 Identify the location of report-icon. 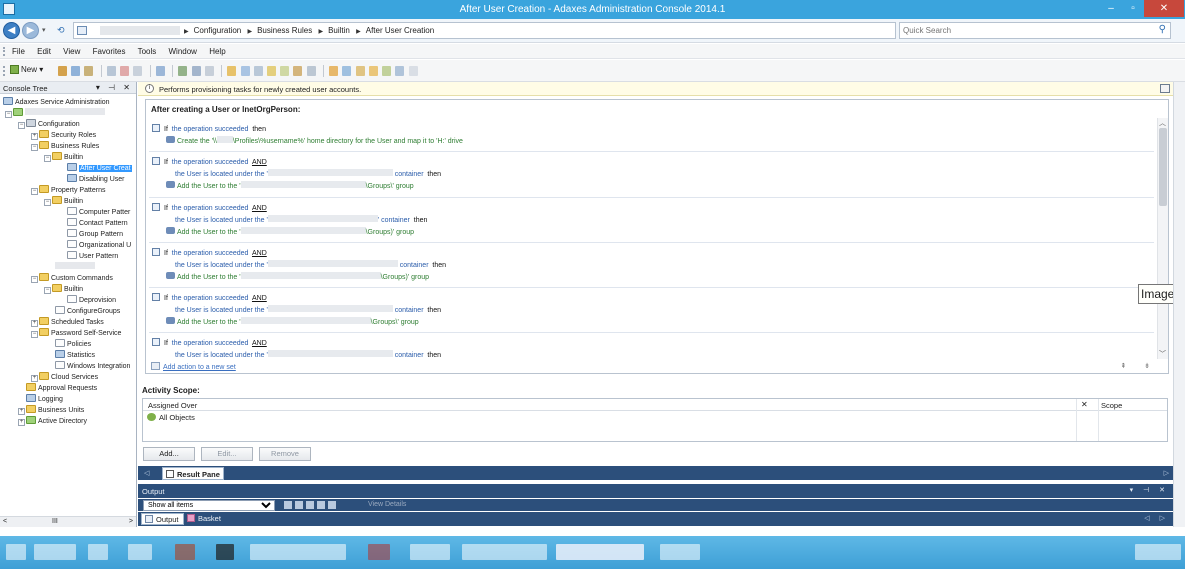
(400, 71).